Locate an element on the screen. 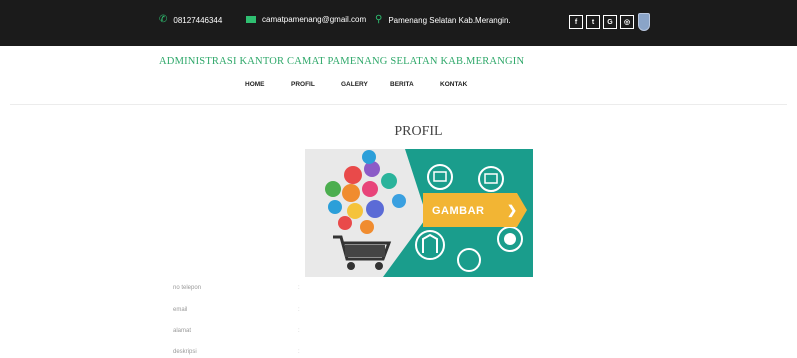 The width and height of the screenshot is (797, 358). email-contact: camatpamenang@gmail.com is located at coordinates (306, 19).